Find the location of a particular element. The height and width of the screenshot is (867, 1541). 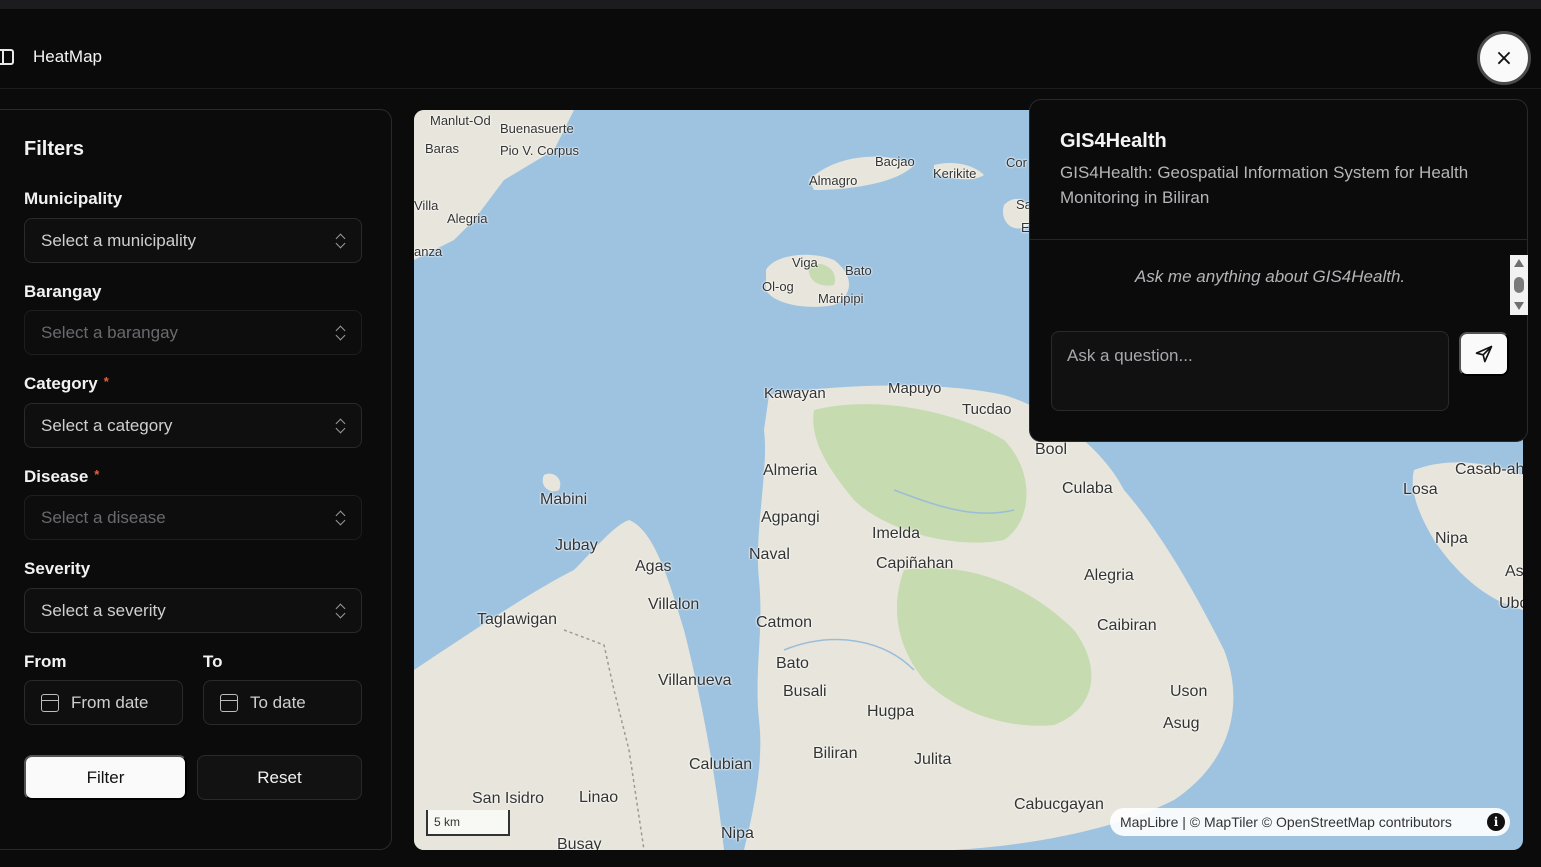

map-place-label: Almeria is located at coordinates (790, 470).